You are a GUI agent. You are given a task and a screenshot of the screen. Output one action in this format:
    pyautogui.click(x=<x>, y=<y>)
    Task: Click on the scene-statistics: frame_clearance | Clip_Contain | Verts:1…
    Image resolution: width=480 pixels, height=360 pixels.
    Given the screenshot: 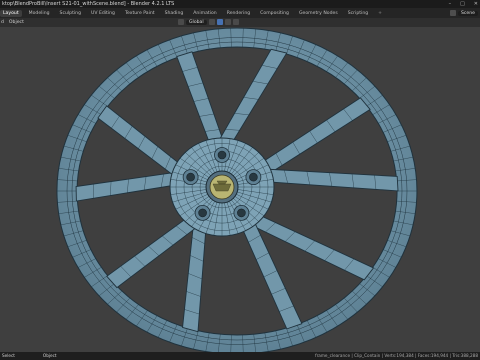 What is the action you would take?
    pyautogui.click(x=396, y=355)
    